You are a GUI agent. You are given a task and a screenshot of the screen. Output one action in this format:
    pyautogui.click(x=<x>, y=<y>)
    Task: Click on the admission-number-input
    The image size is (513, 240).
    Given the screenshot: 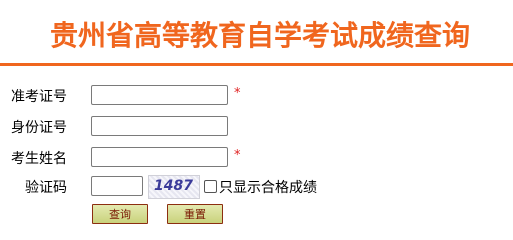 What is the action you would take?
    pyautogui.click(x=159, y=95)
    